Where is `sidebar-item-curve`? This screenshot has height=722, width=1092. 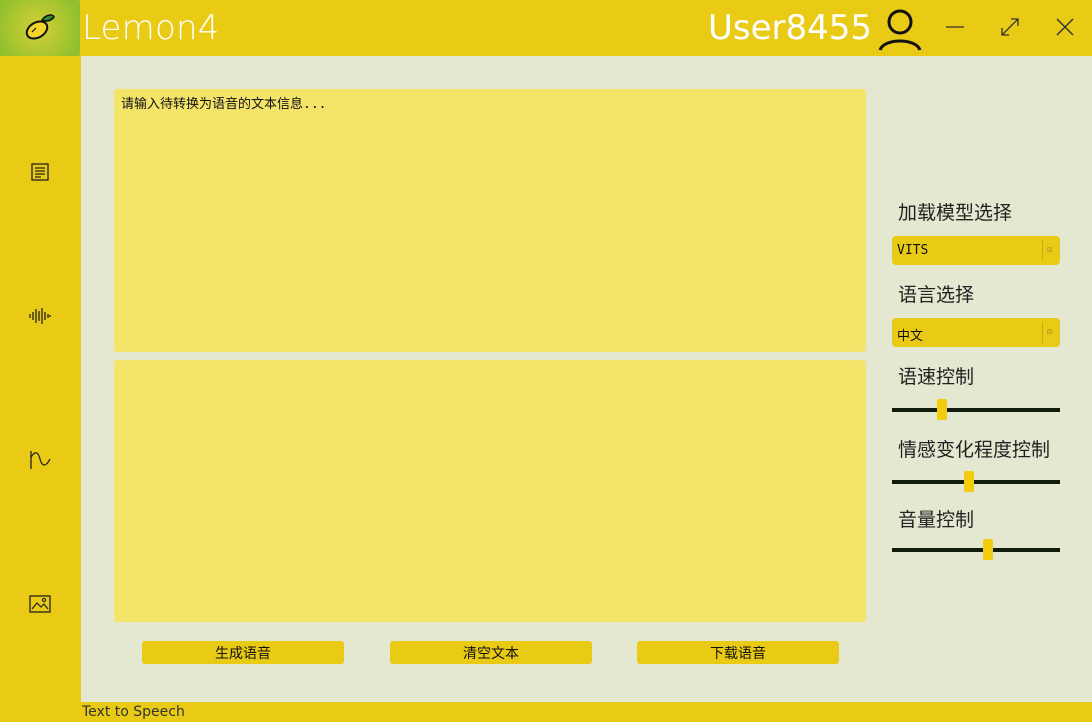
sidebar-item-curve is located at coordinates (40, 460).